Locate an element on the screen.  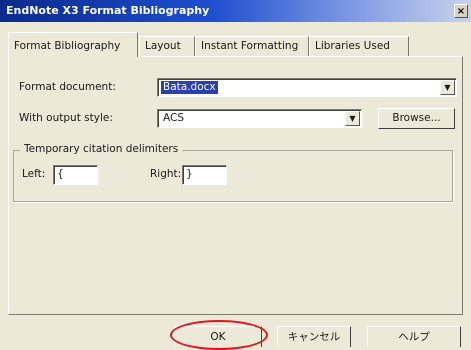
tab-instant-formatting: Instant Formatting is located at coordinates (252, 46).